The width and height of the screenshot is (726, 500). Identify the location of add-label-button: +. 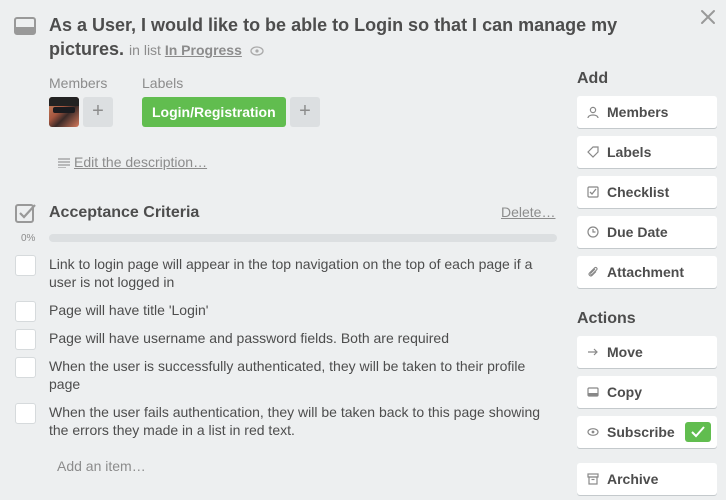
(305, 112).